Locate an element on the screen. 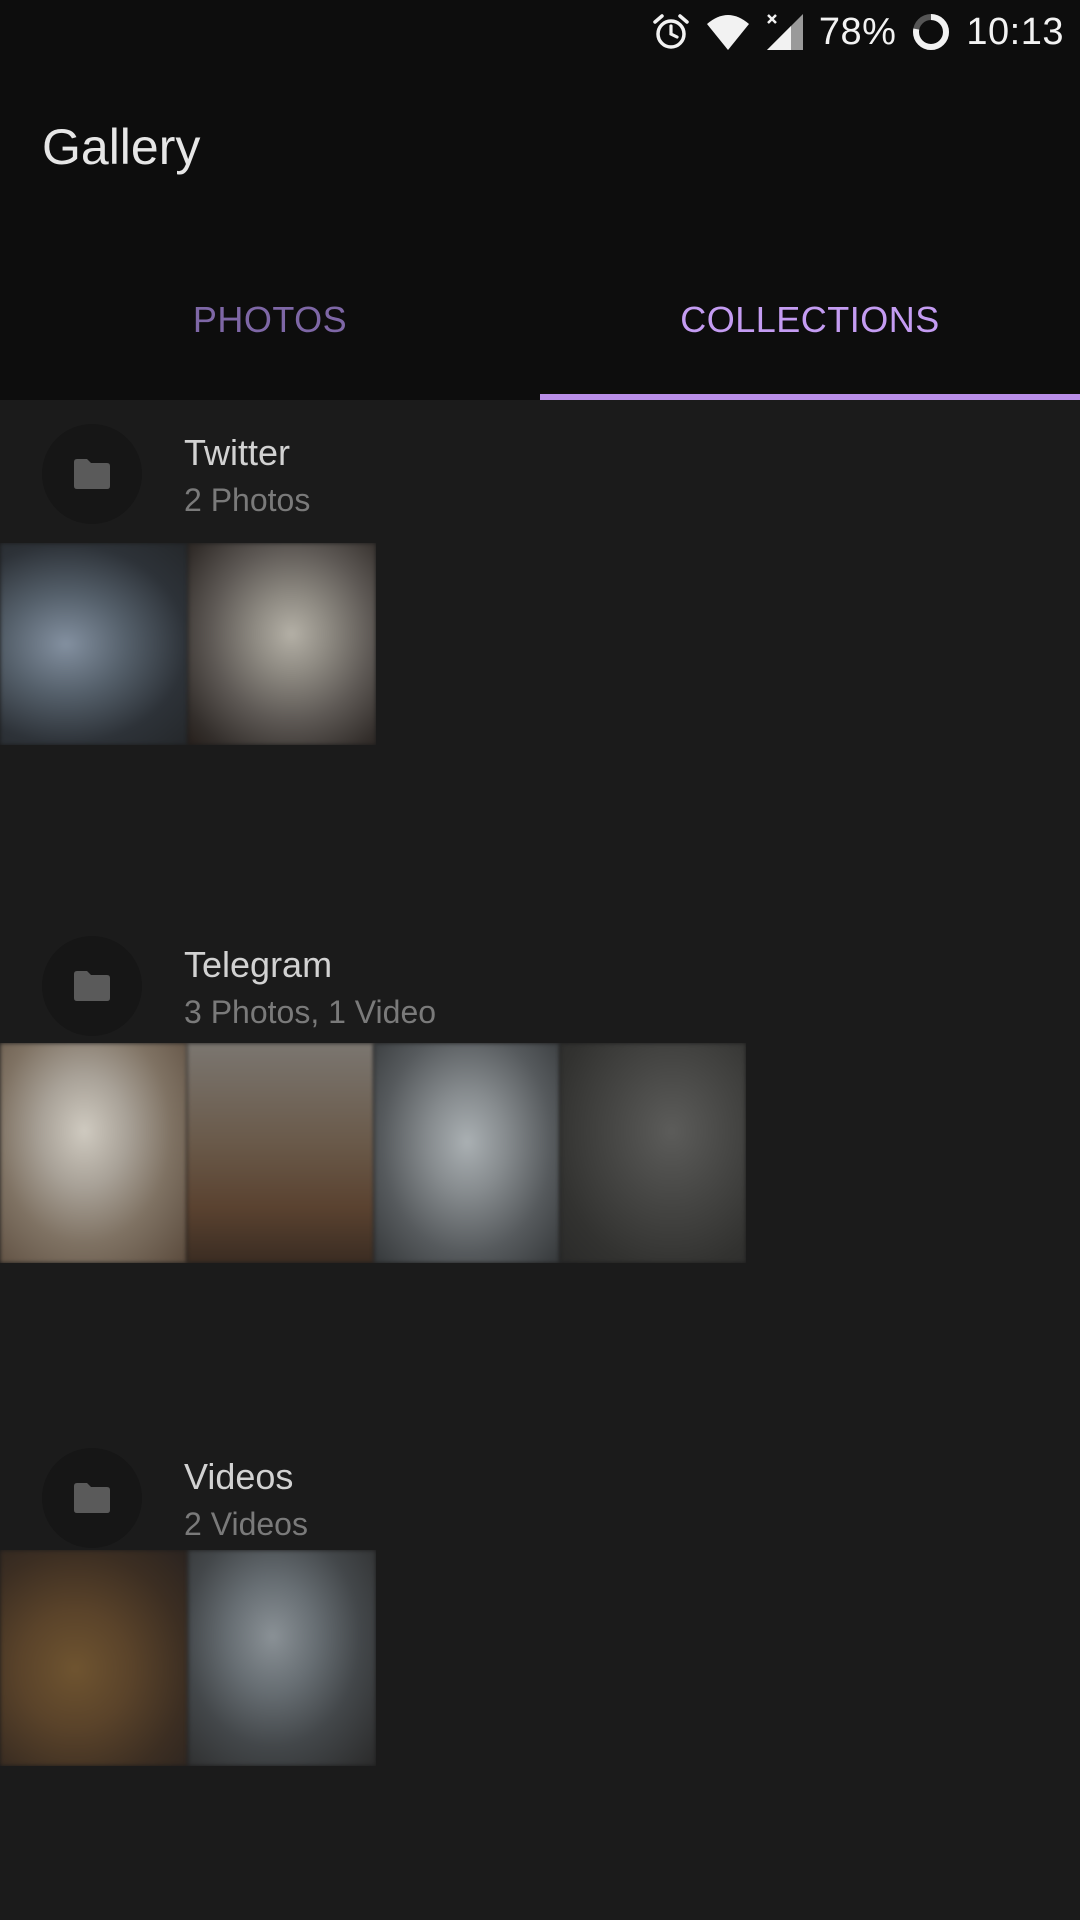 This screenshot has height=1920, width=1080. collection-header: Telegram 3 Photos, 1 Video is located at coordinates (540, 974).